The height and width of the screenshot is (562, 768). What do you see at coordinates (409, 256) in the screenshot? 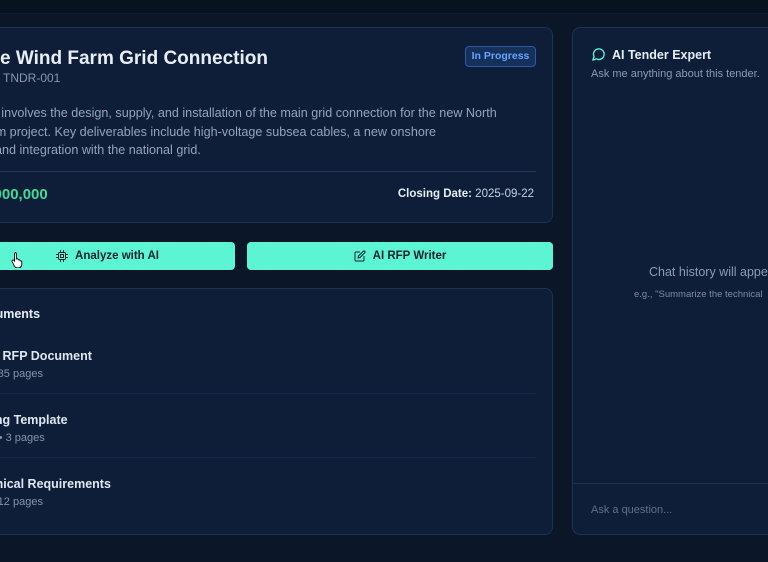
I see `rfp-button-label: AI RFP Writer` at bounding box center [409, 256].